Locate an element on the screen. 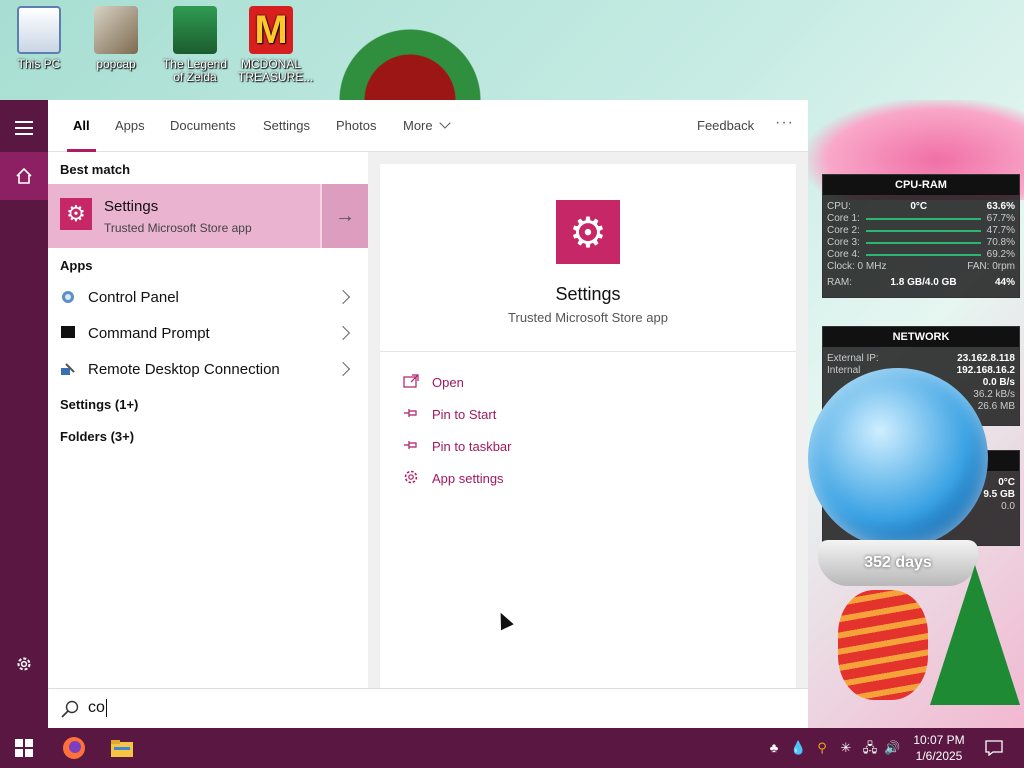  search-tray-icon: ⚲ is located at coordinates (822, 748).